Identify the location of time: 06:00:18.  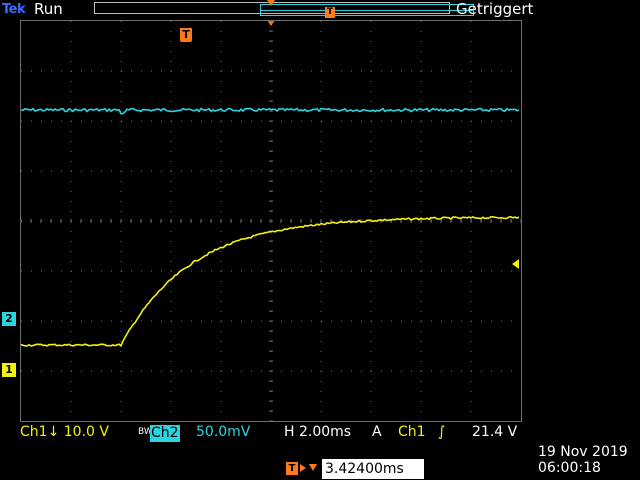
(569, 468).